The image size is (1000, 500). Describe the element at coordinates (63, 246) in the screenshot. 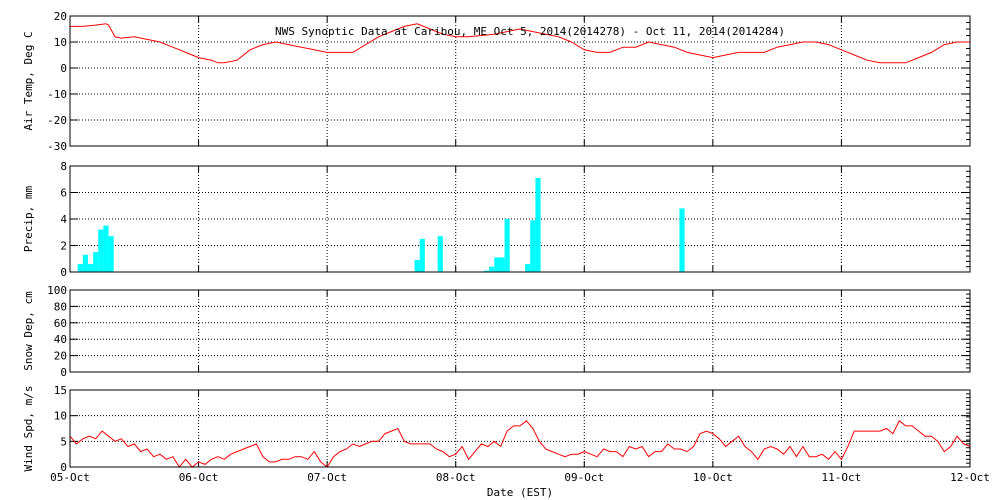

I see `y-tick-label: 2` at that location.